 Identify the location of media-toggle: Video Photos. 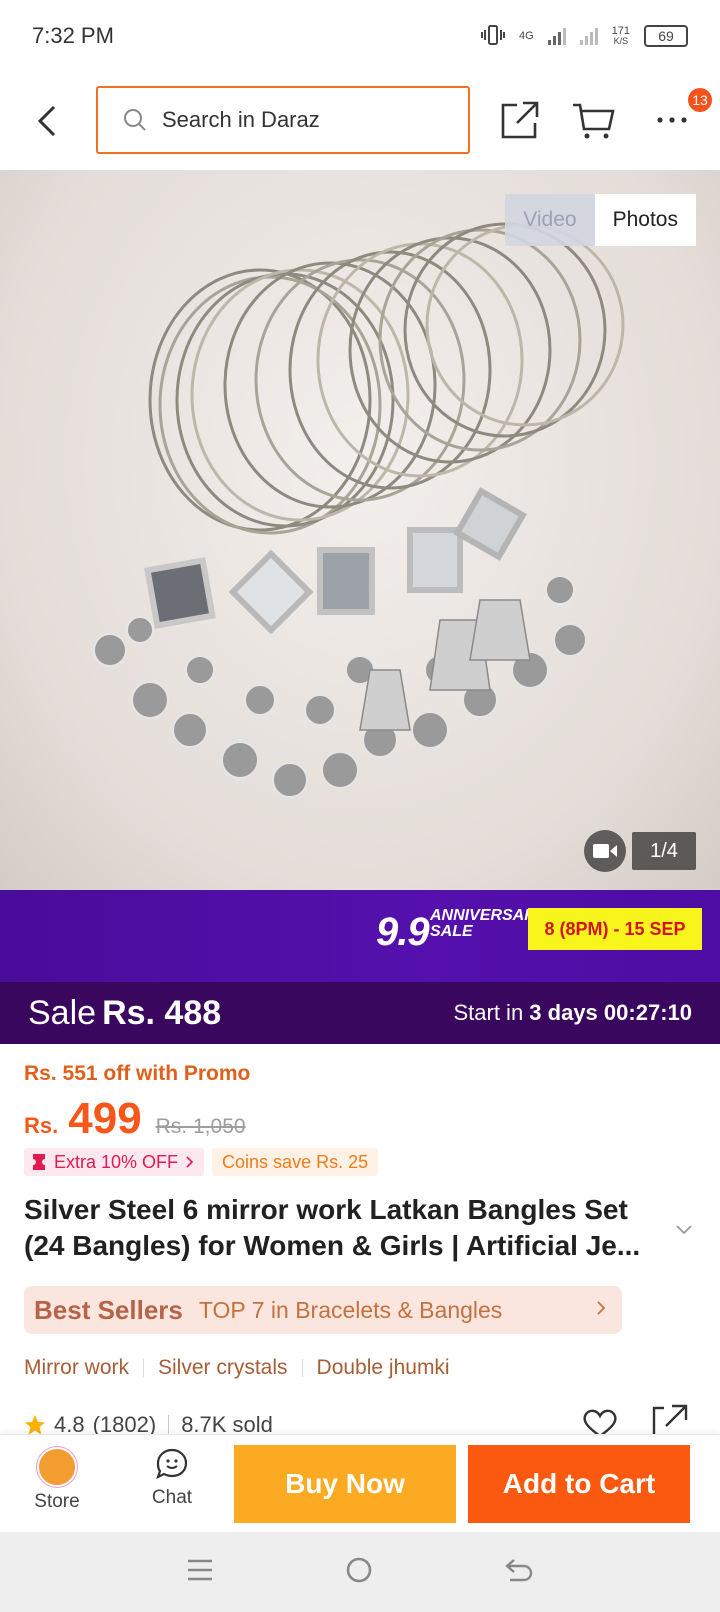
(600, 220).